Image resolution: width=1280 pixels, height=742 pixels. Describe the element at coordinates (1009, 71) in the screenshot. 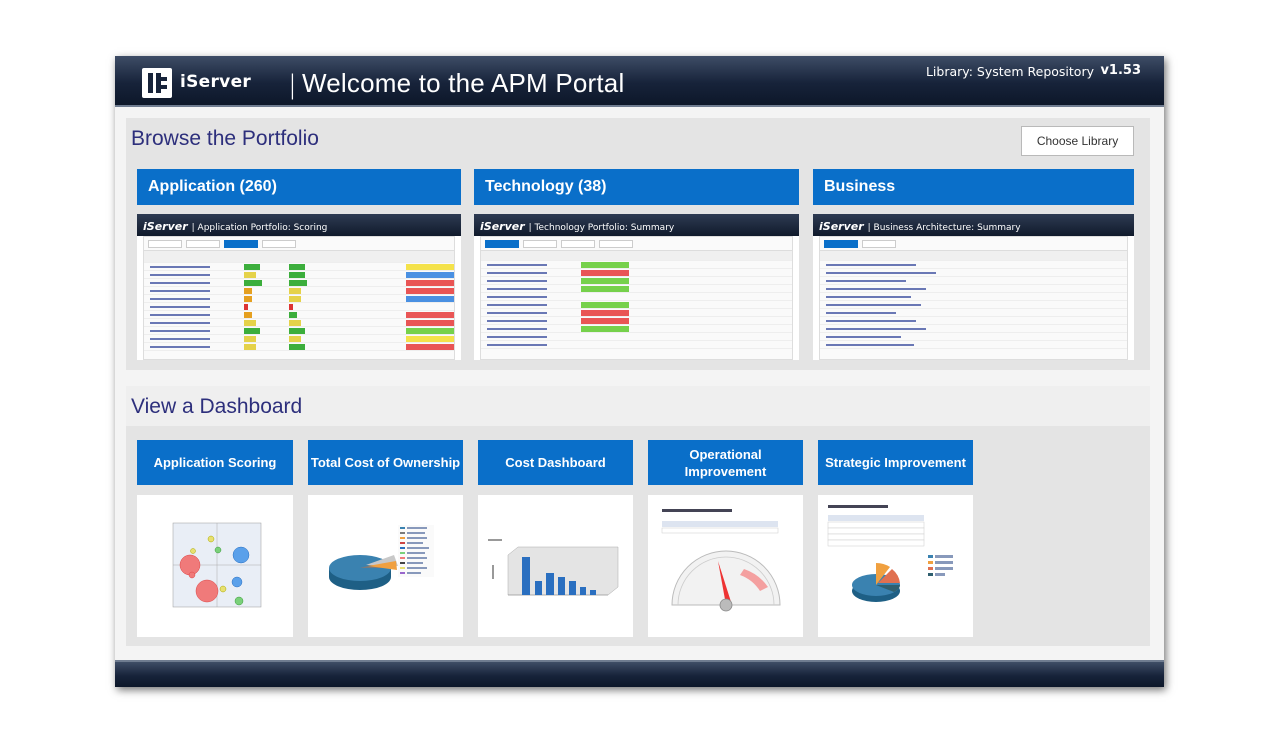

I see `library-label: Library: System Repository` at that location.